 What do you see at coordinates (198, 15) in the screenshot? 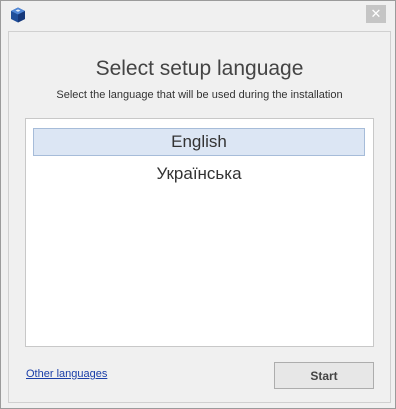
I see `title-bar: ✕` at bounding box center [198, 15].